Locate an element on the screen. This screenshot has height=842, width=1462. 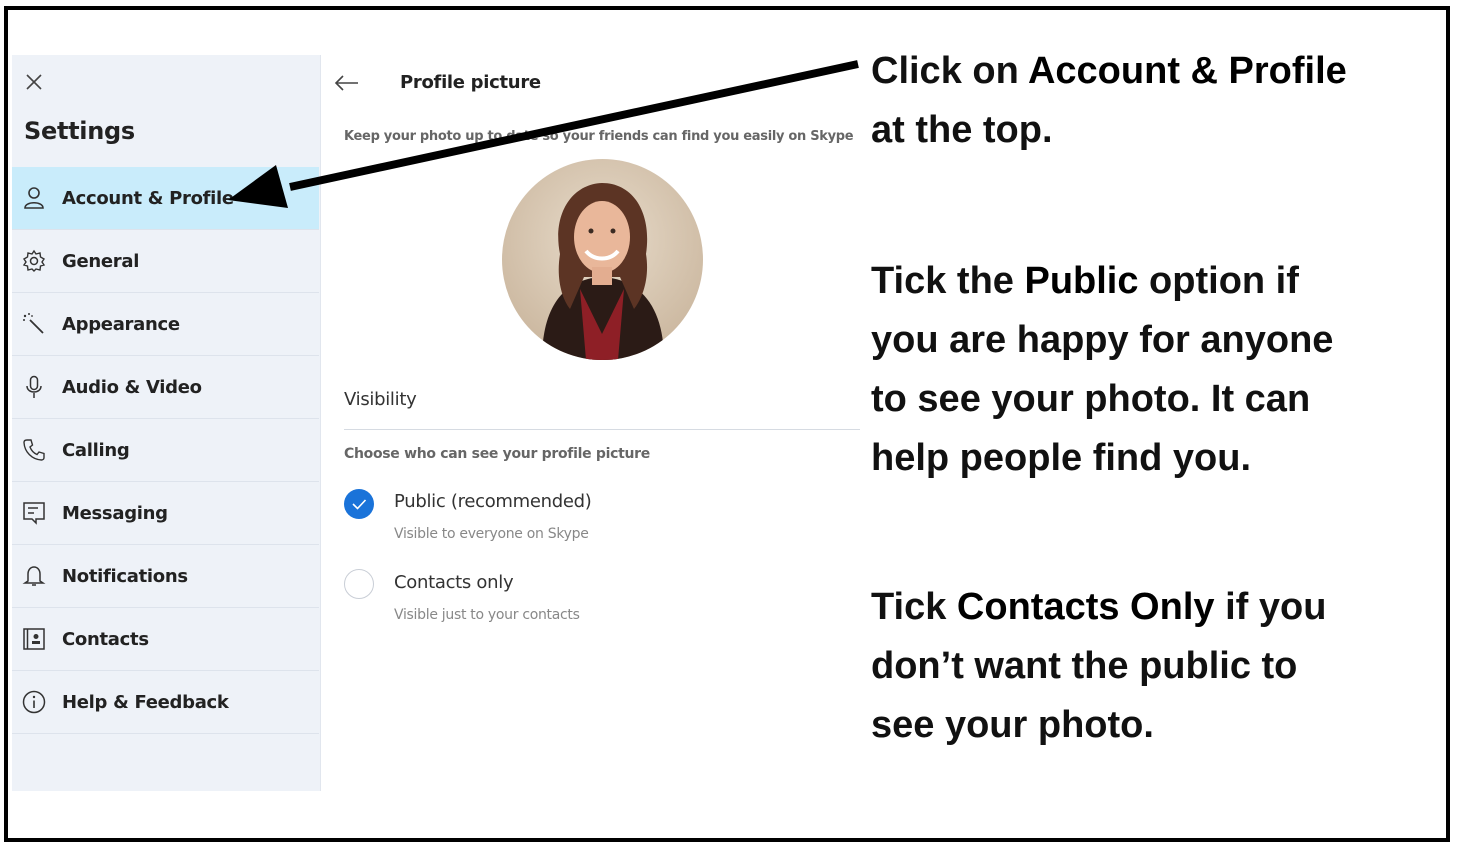
annotation-account-profile: Click on Account & Profile at the top. is located at coordinates (1109, 100).